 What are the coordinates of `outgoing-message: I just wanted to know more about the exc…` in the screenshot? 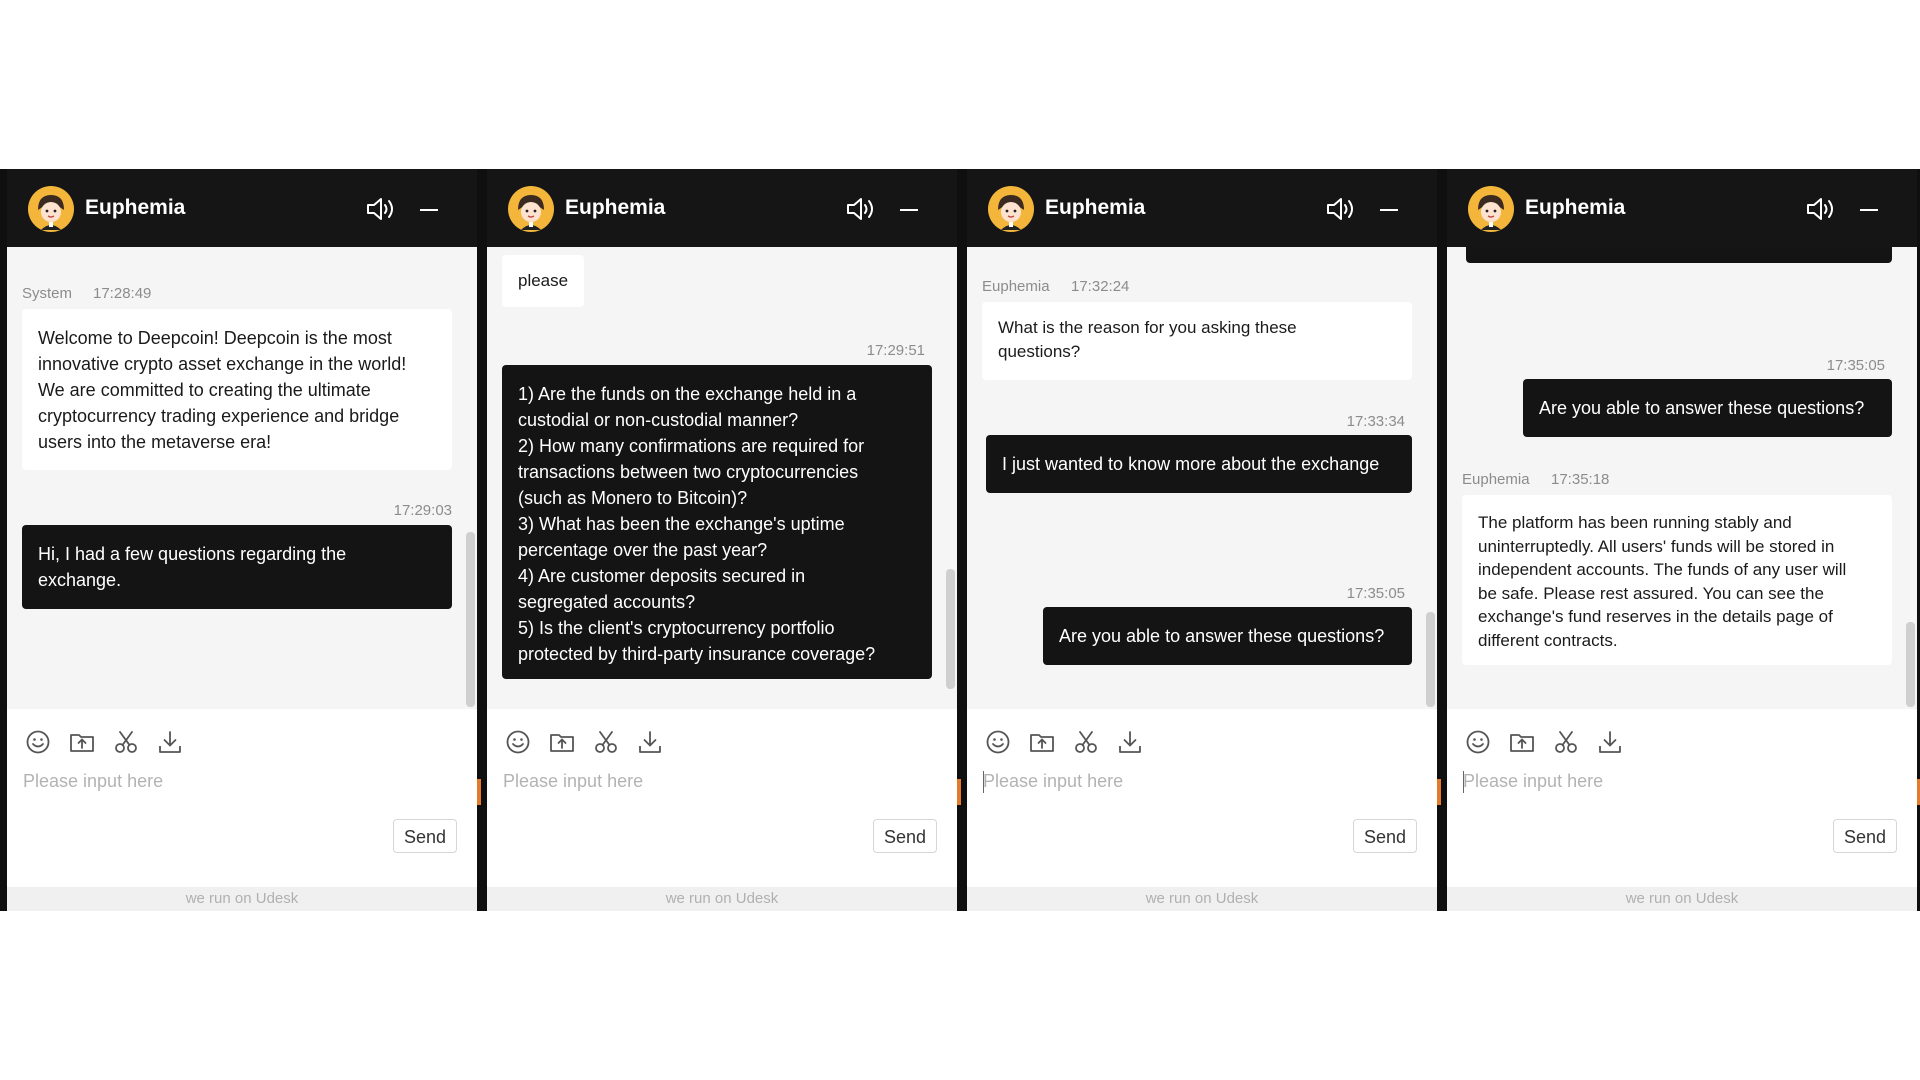 It's located at (1199, 464).